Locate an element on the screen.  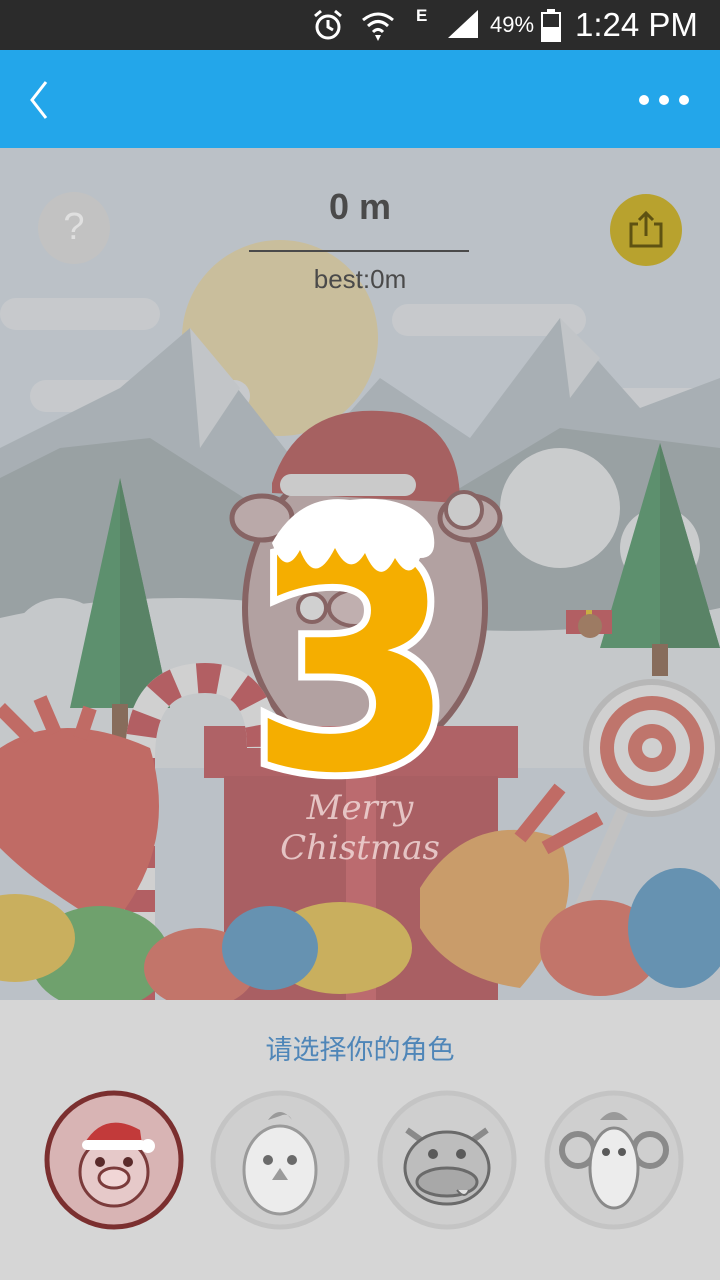
network-type: E is located at coordinates (422, 15).